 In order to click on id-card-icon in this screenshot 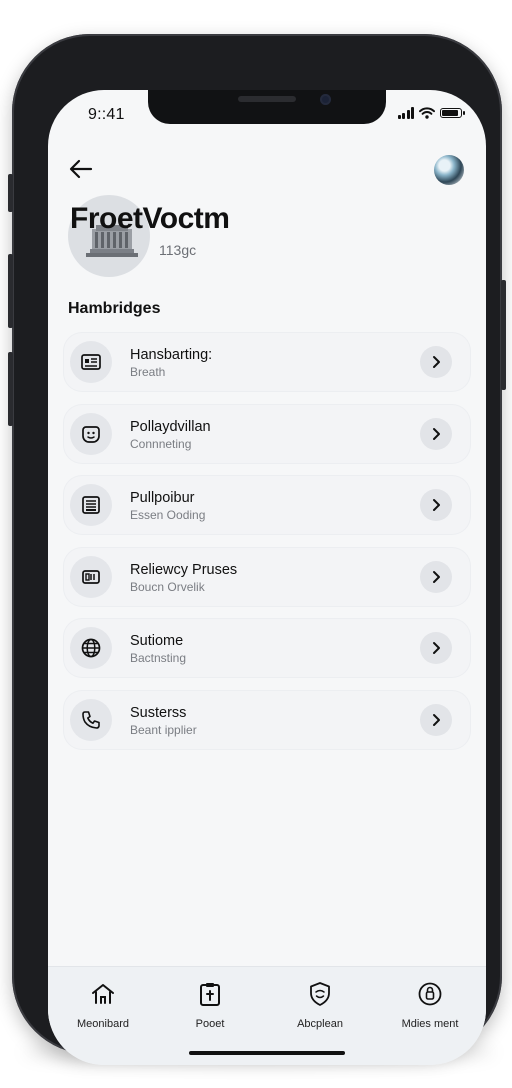, I will do `click(91, 362)`.